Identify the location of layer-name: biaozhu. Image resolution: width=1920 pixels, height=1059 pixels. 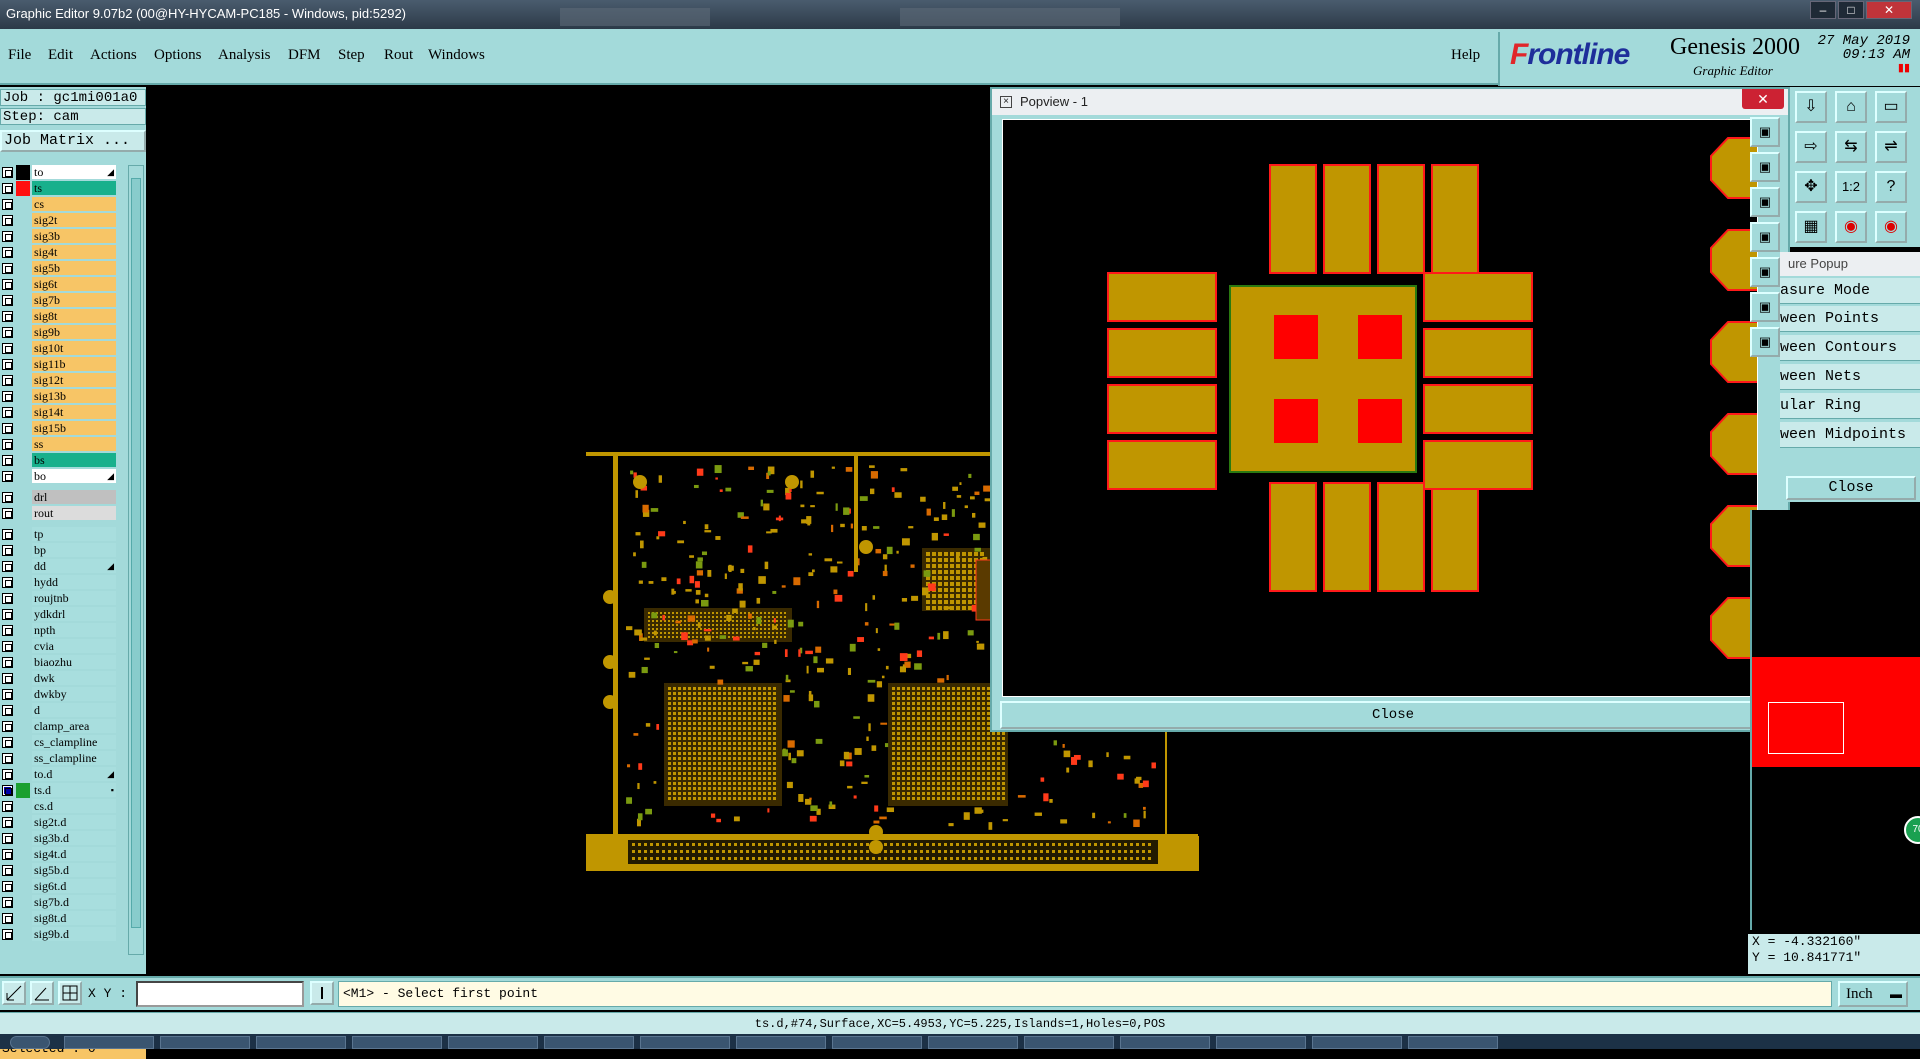
(74, 662).